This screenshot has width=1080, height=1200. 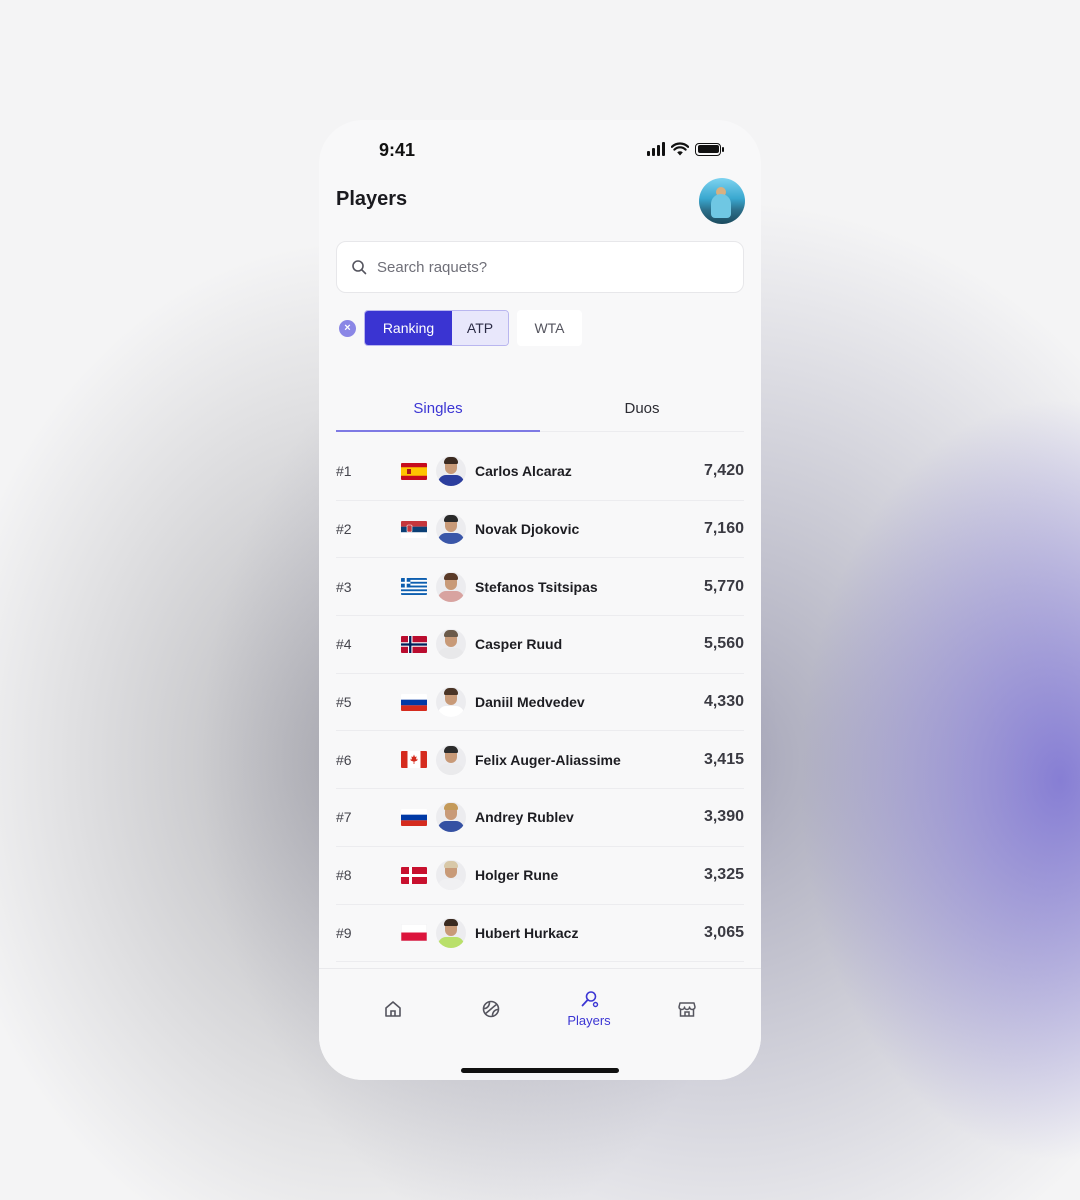 What do you see at coordinates (414, 529) in the screenshot?
I see `serbia-flag-icon` at bounding box center [414, 529].